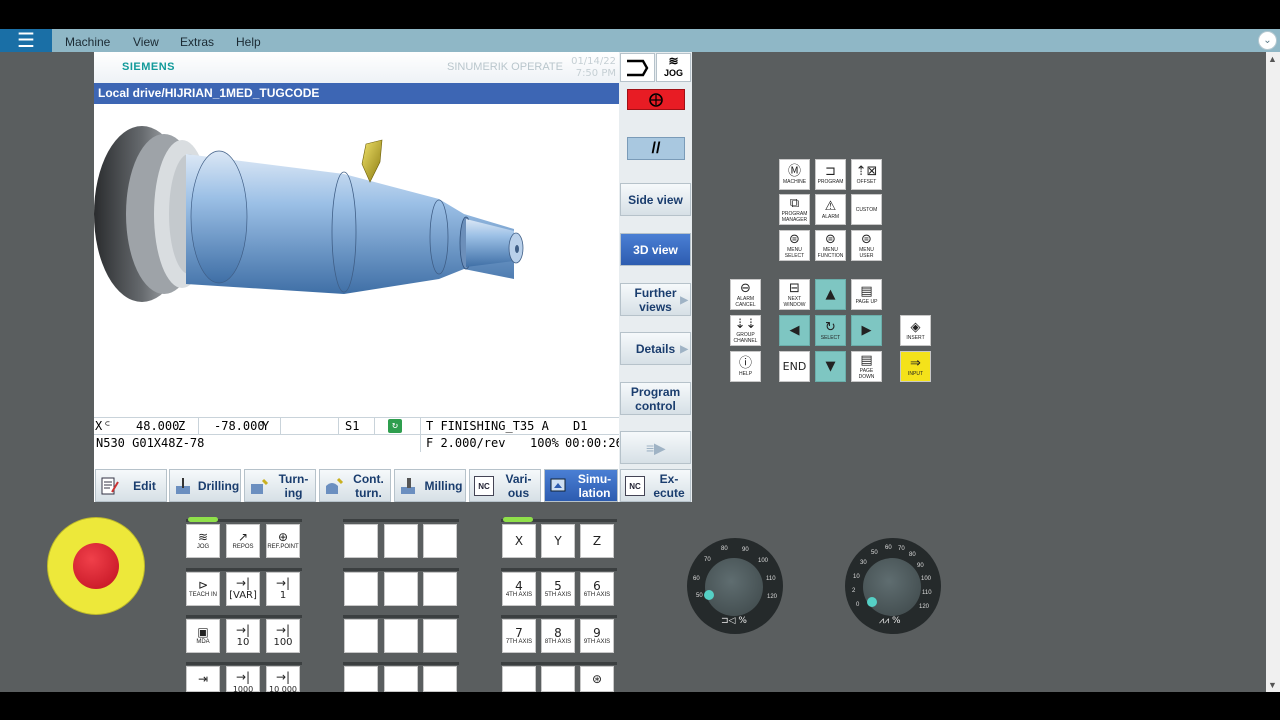 Image resolution: width=1280 pixels, height=720 pixels. Describe the element at coordinates (915, 363) in the screenshot. I see `input-icon: ⇒` at that location.